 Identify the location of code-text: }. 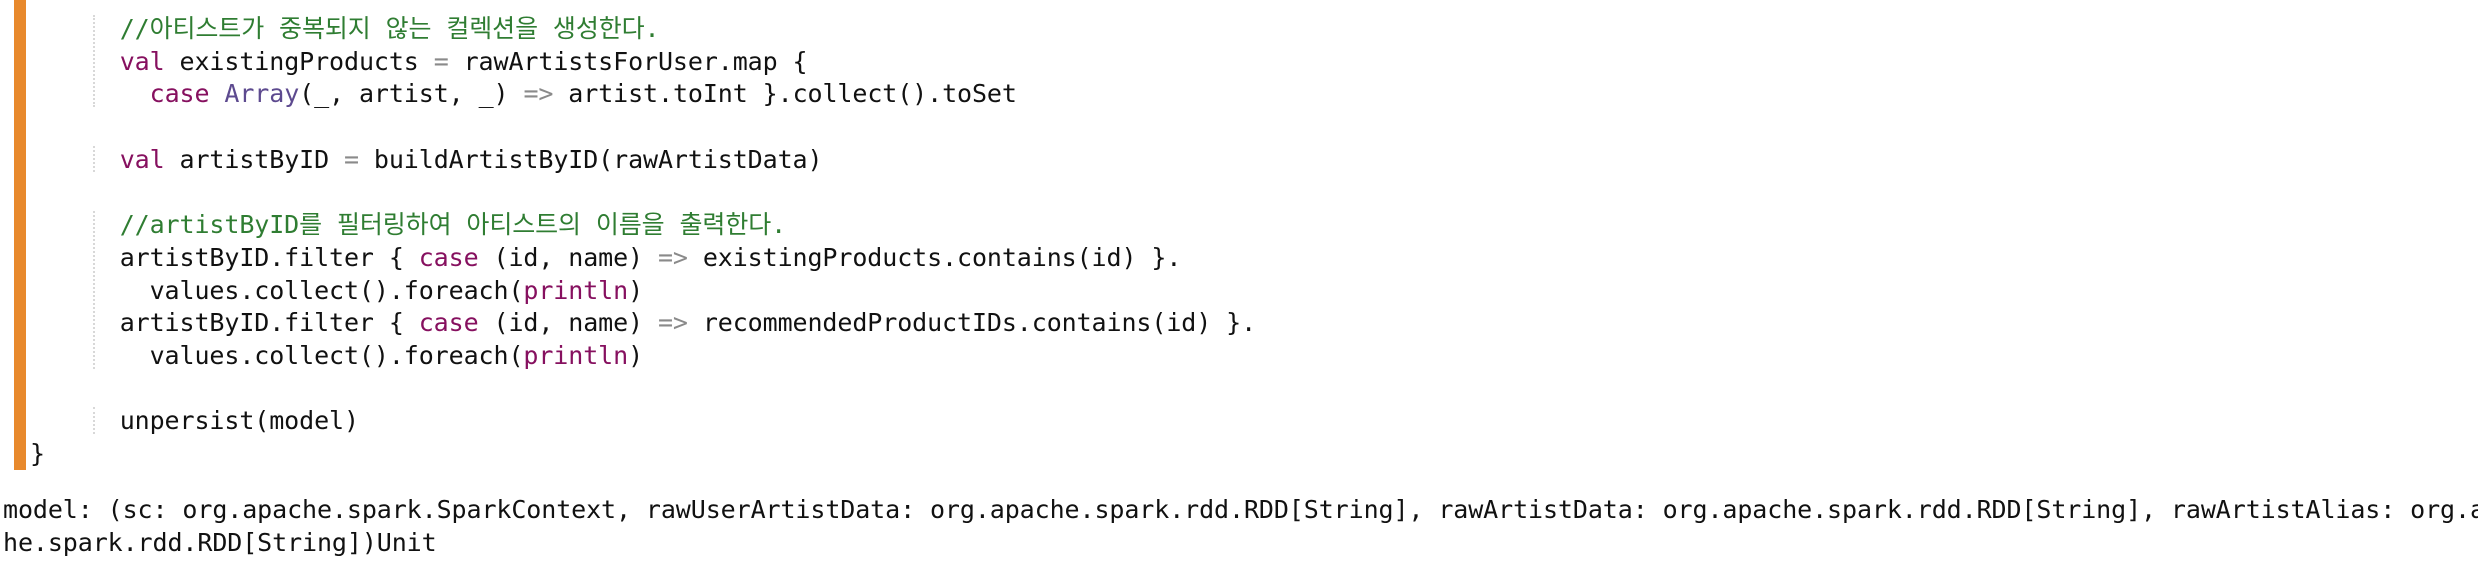
(37, 454).